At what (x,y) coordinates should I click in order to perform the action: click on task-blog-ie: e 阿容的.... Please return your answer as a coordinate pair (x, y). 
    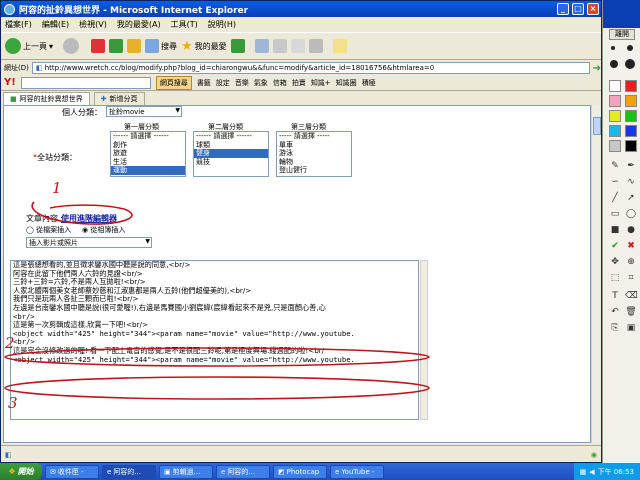
    Looking at the image, I should click on (129, 471).